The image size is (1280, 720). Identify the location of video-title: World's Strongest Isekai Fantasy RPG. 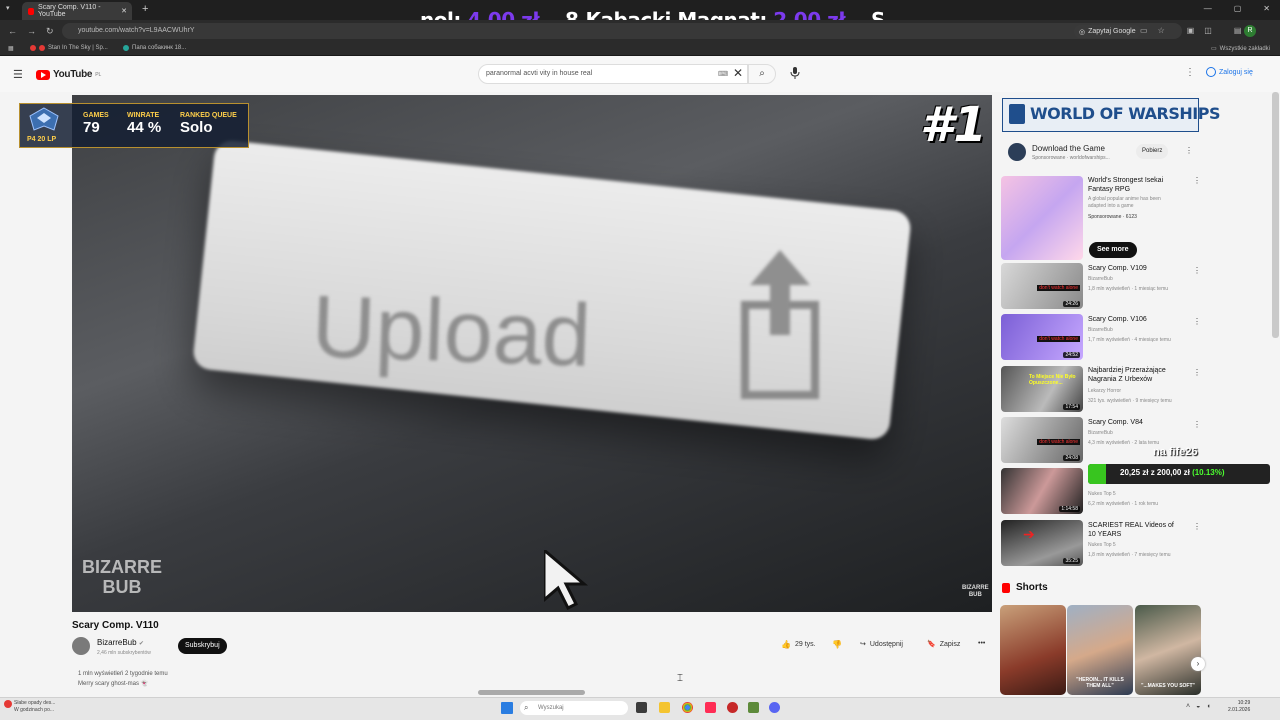
(1134, 185).